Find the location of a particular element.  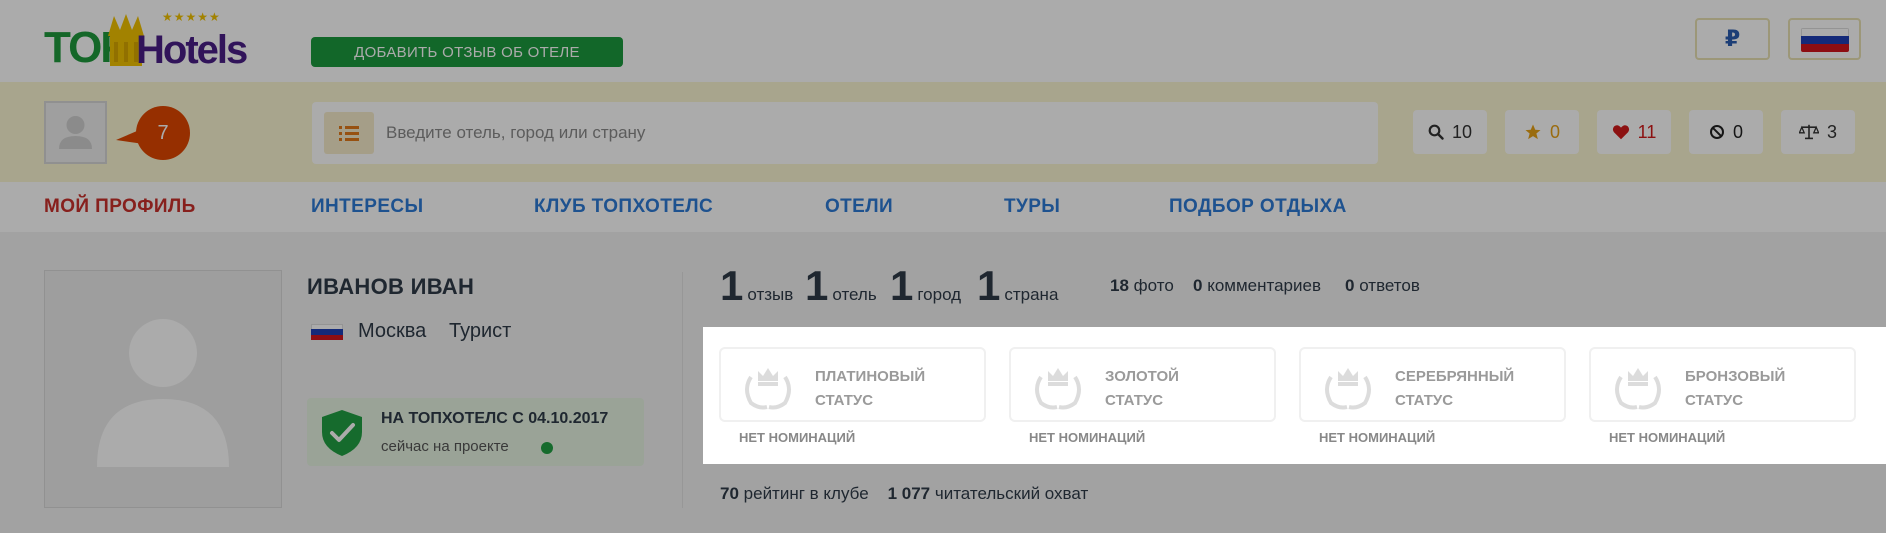

blocked-counter: 0 is located at coordinates (1726, 132).